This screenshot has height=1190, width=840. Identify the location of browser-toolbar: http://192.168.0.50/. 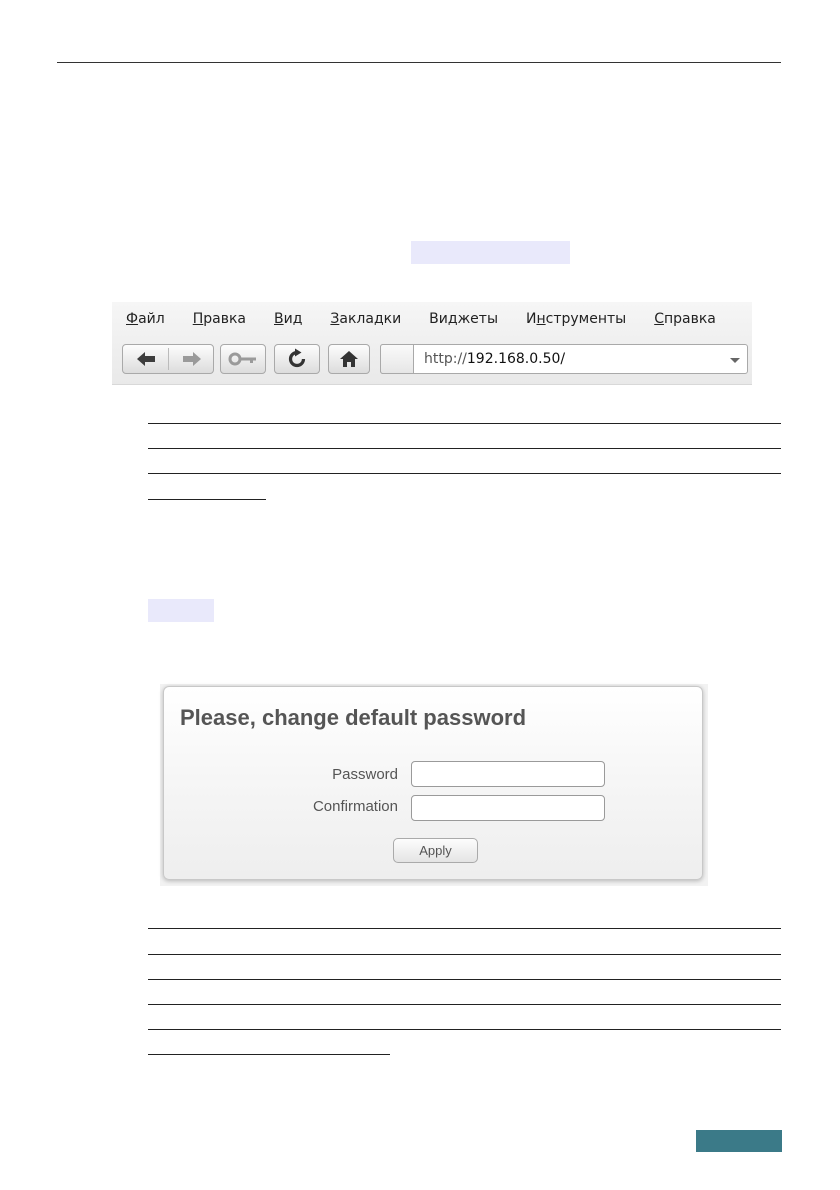
(432, 360).